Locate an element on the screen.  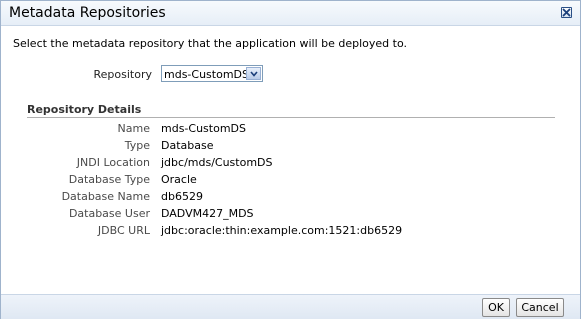
repository-details-header: Repository Details is located at coordinates (291, 110).